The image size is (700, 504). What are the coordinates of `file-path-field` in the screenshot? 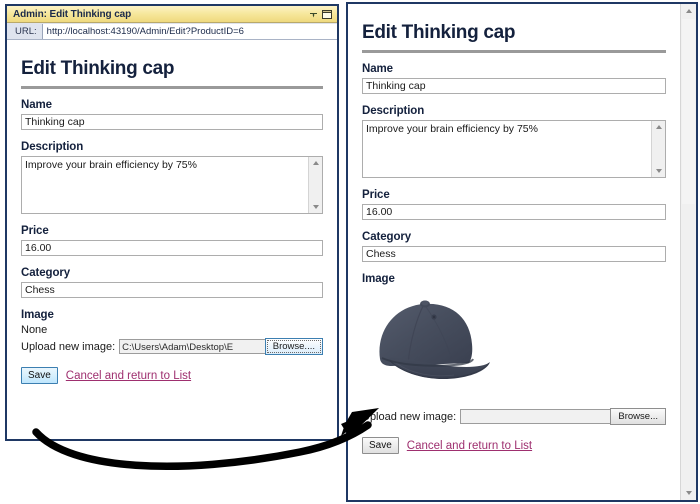 It's located at (536, 416).